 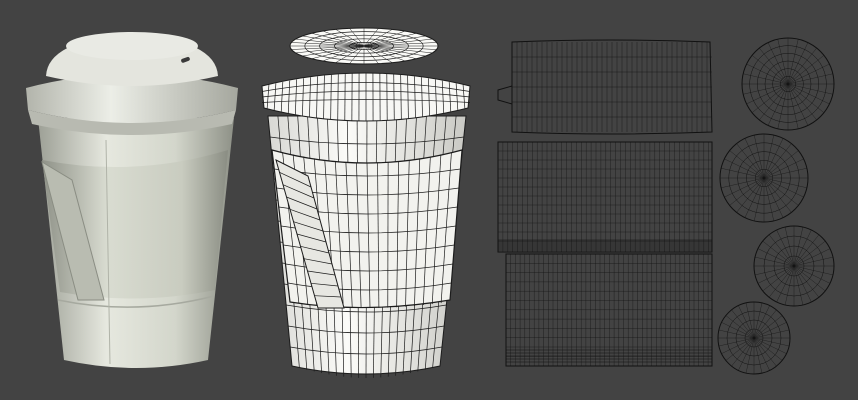 What do you see at coordinates (605, 87) in the screenshot?
I see `uv-lid-strip` at bounding box center [605, 87].